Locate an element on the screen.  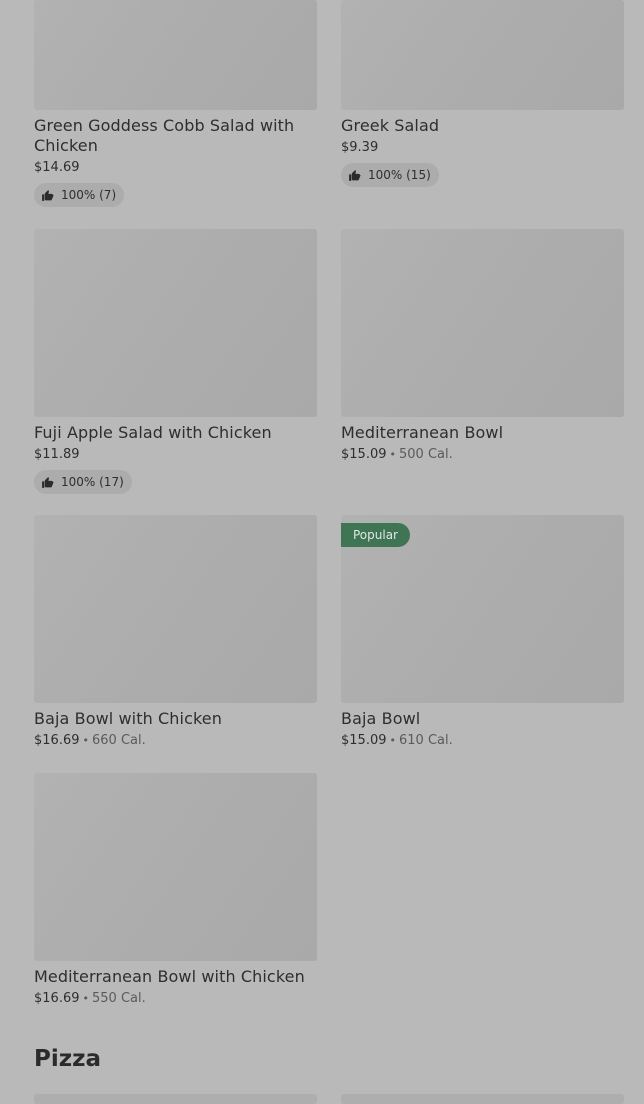
rating-pill: 100% (15) is located at coordinates (390, 175).